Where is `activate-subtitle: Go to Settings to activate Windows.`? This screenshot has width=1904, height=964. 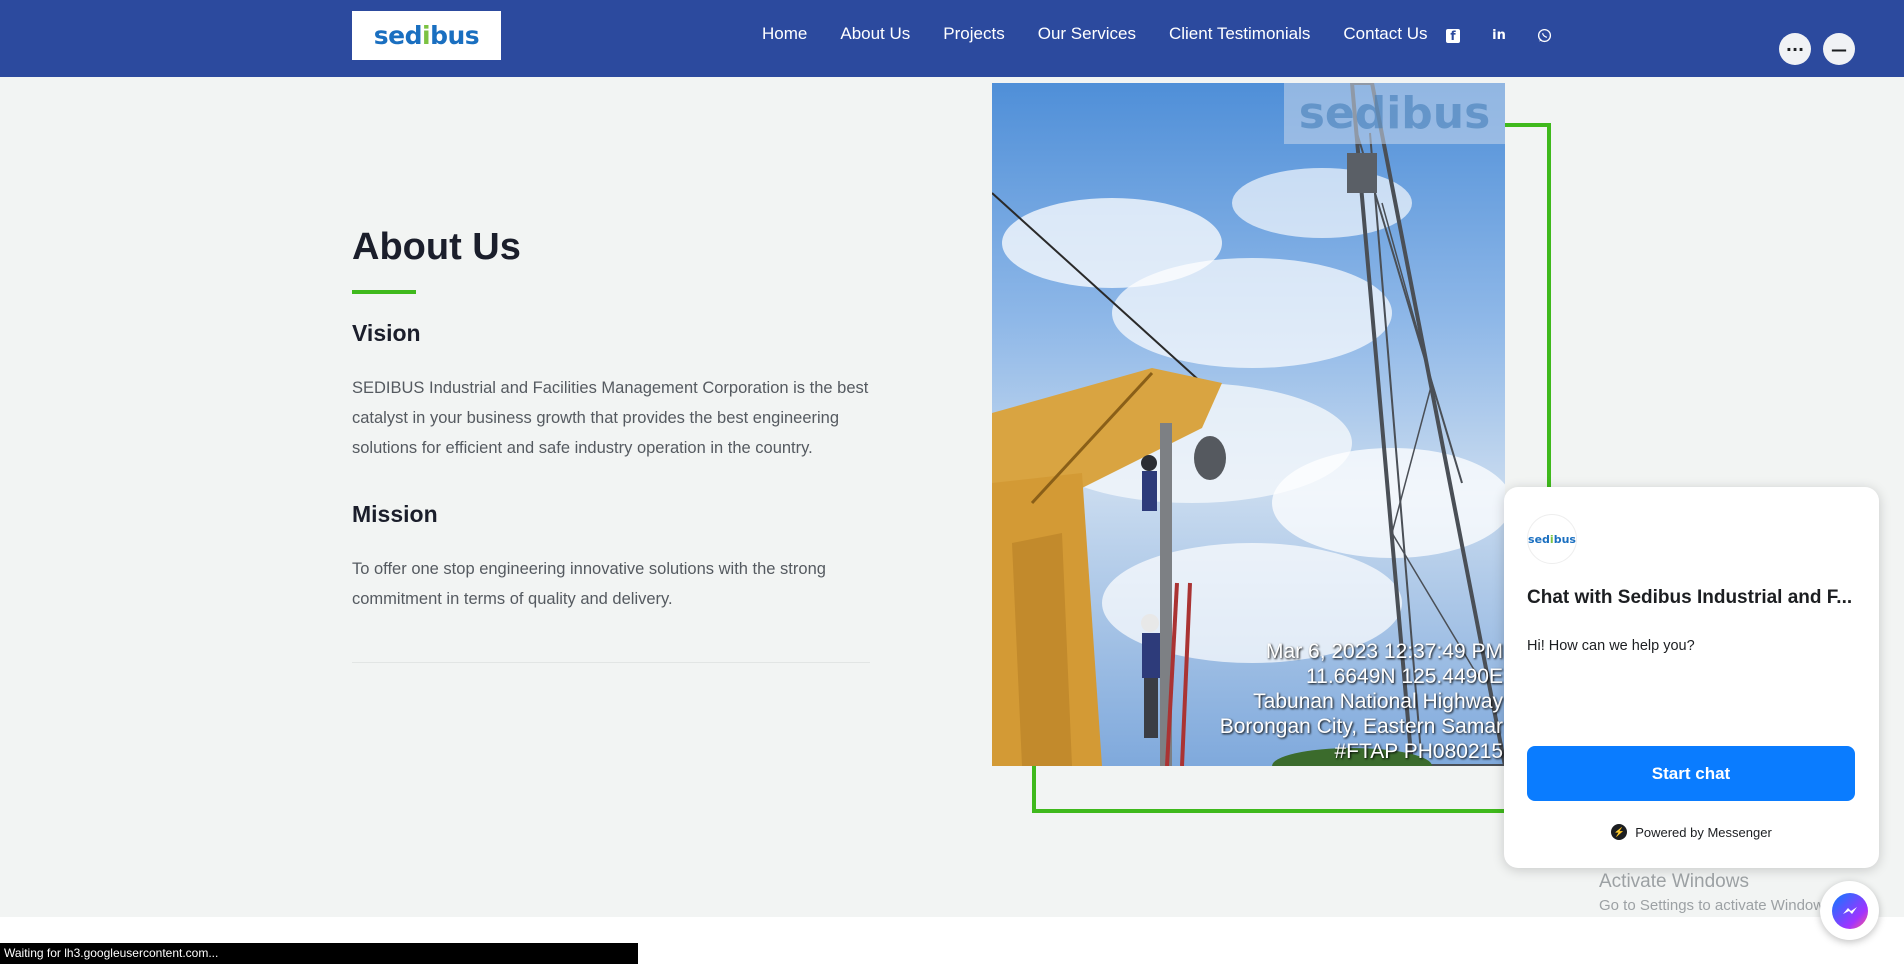 activate-subtitle: Go to Settings to activate Windows. is located at coordinates (1717, 905).